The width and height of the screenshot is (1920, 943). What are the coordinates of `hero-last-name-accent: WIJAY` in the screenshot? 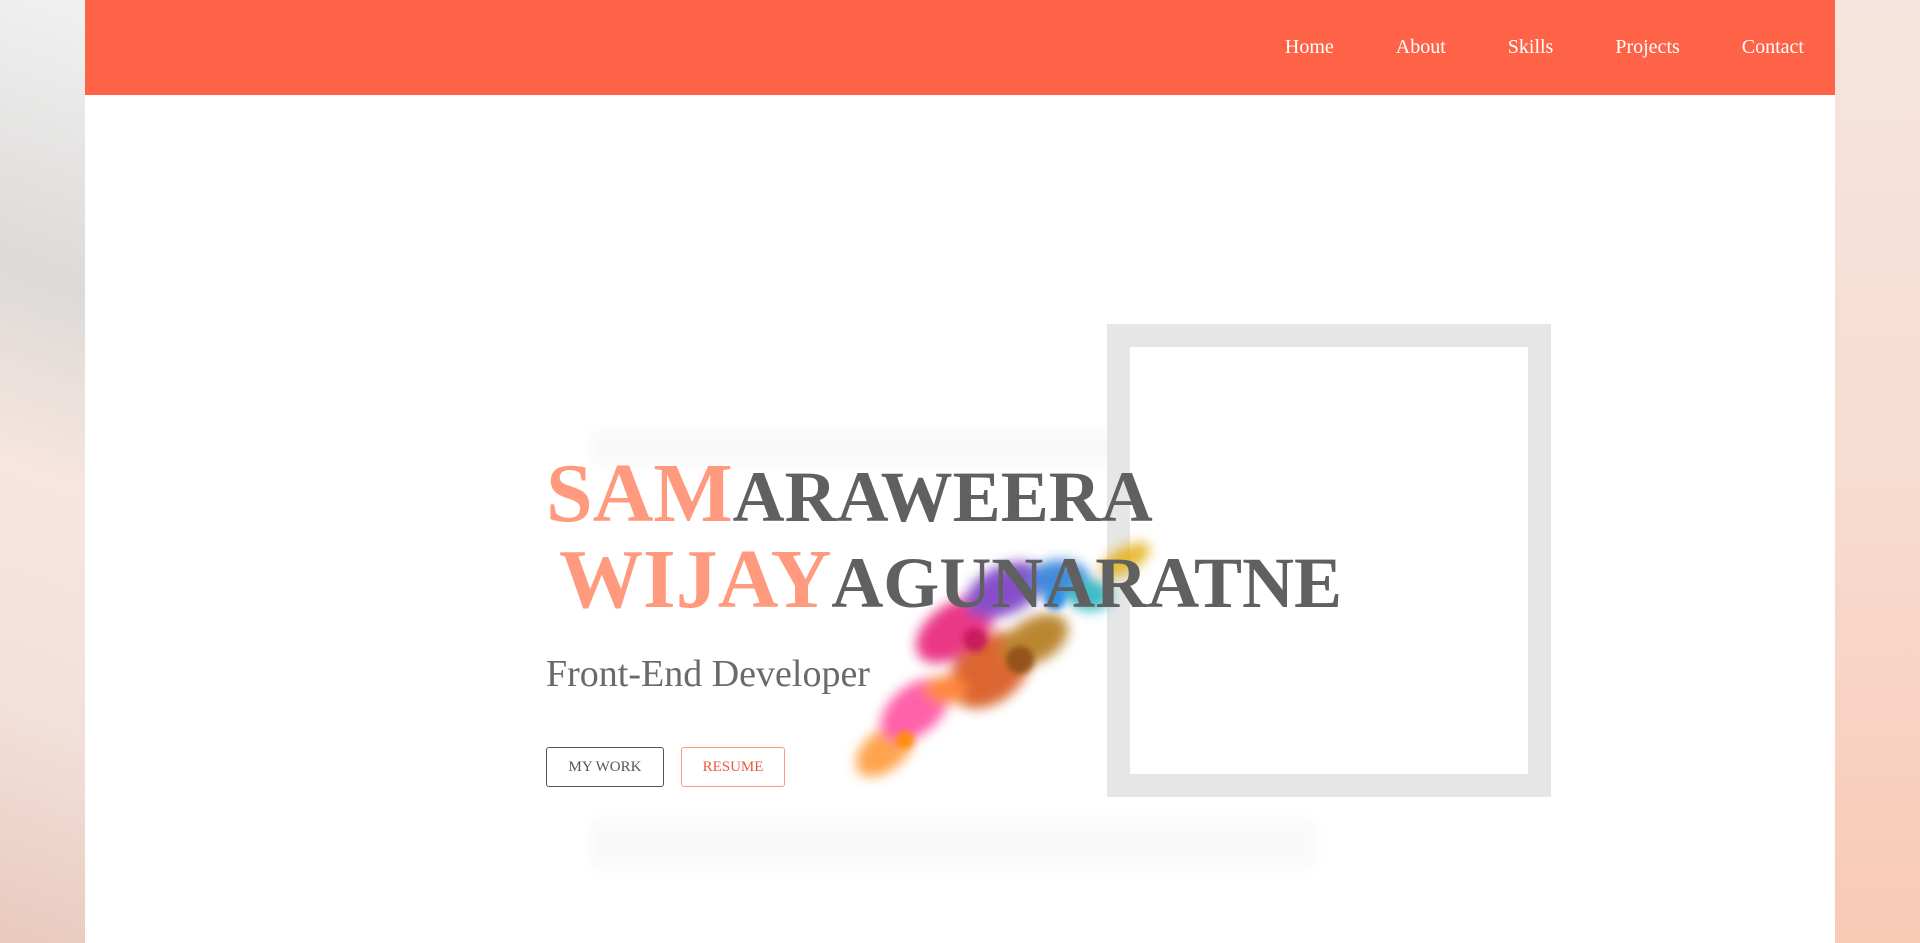 It's located at (695, 579).